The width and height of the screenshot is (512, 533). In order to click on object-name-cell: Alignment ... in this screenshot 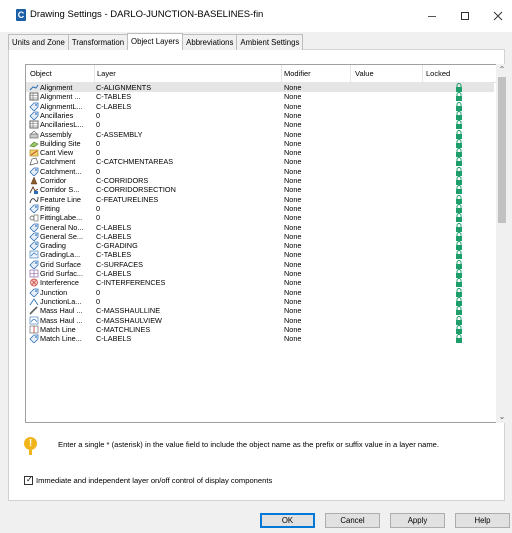, I will do `click(68, 96)`.